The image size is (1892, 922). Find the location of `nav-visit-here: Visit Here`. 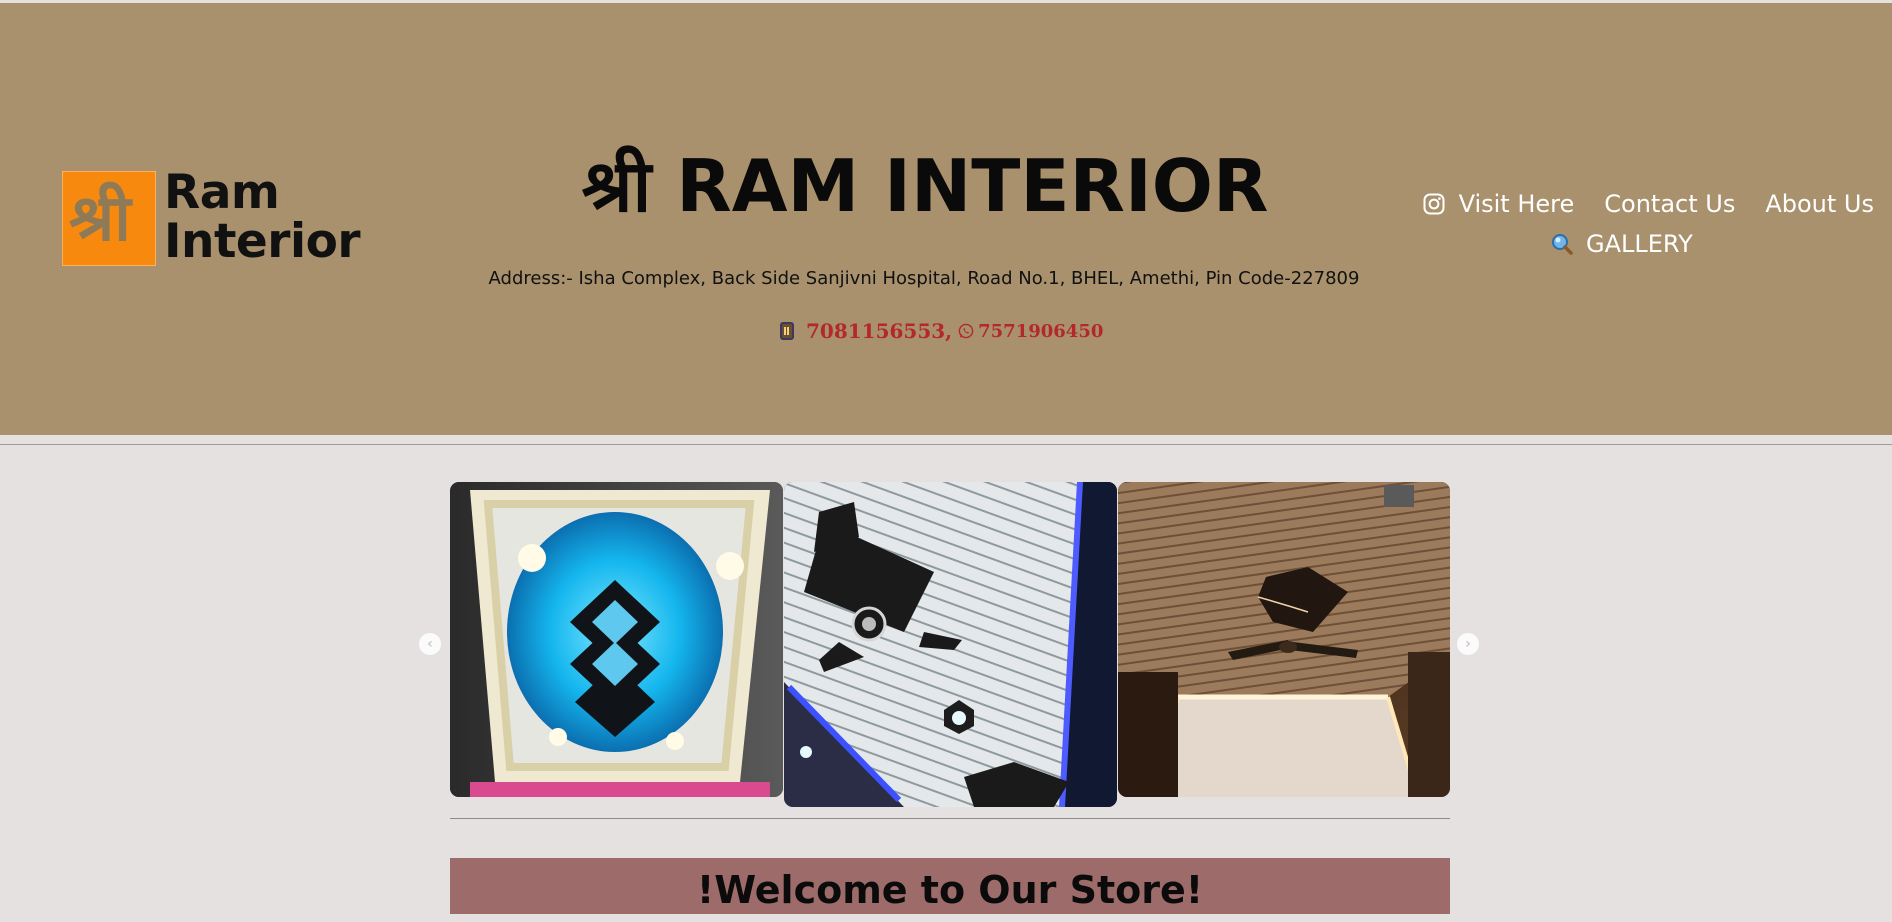

nav-visit-here: Visit Here is located at coordinates (1499, 204).